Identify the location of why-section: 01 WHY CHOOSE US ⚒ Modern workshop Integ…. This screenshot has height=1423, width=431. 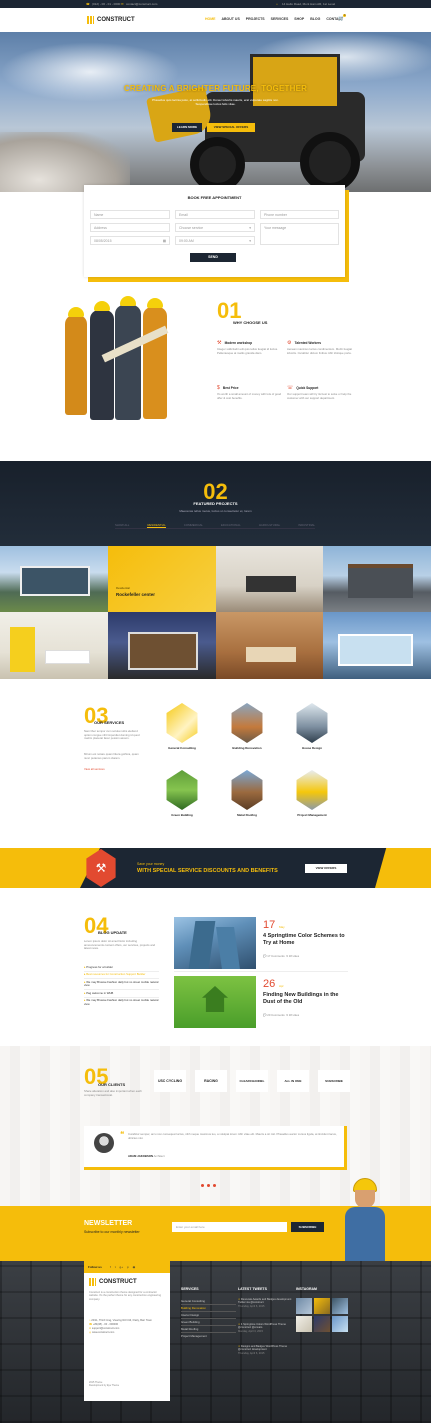
(215, 375).